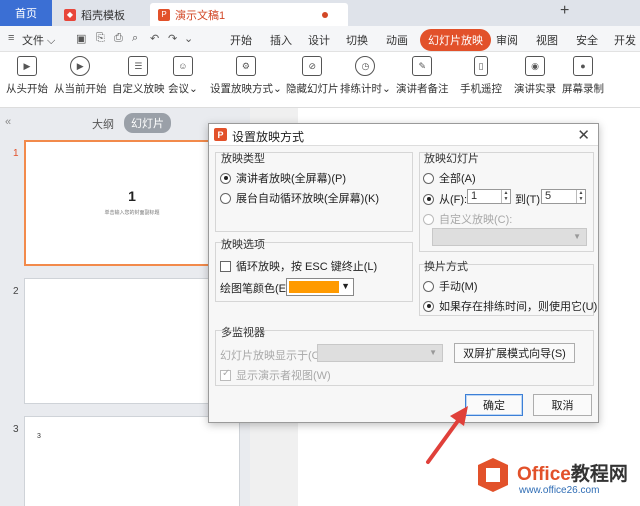 The width and height of the screenshot is (640, 506). Describe the element at coordinates (172, 38) in the screenshot. I see `redo-icon: ↷` at that location.